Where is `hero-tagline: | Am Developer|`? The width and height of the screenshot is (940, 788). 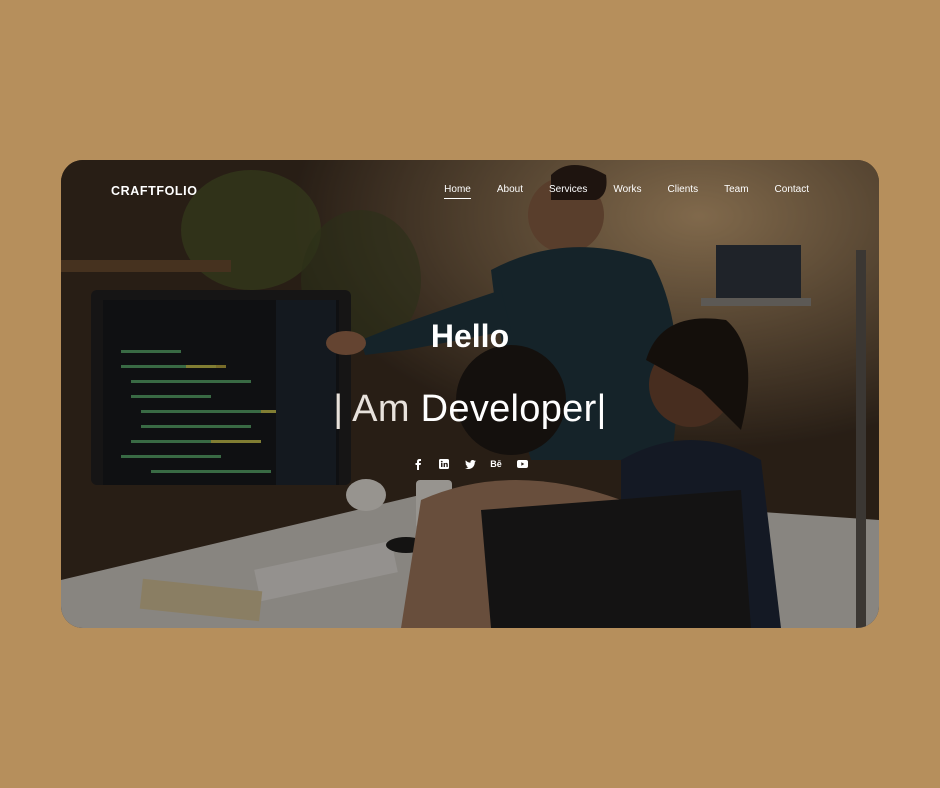
hero-tagline: | Am Developer| is located at coordinates (470, 409).